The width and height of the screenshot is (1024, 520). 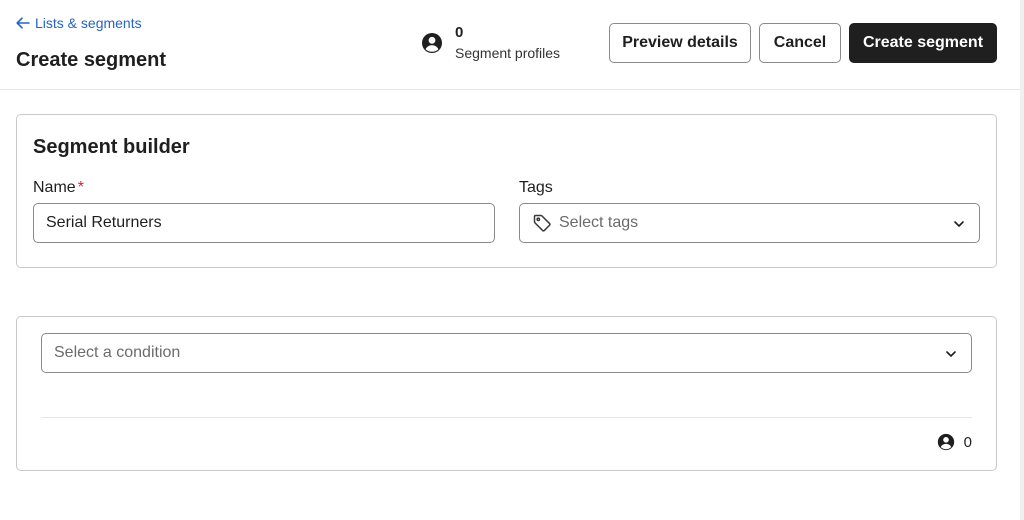 What do you see at coordinates (598, 223) in the screenshot?
I see `tags-placeholder: Select tags` at bounding box center [598, 223].